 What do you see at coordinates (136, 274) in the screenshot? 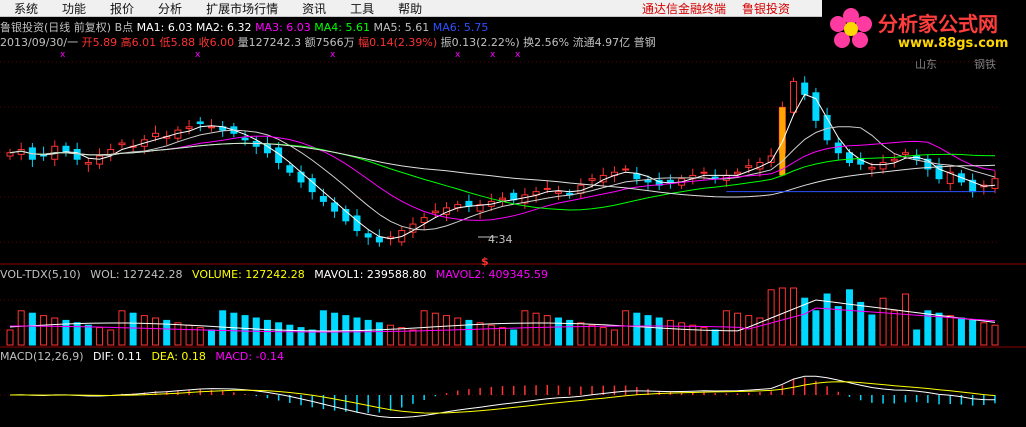
I see `vol-wol: WOL: 127242.28` at bounding box center [136, 274].